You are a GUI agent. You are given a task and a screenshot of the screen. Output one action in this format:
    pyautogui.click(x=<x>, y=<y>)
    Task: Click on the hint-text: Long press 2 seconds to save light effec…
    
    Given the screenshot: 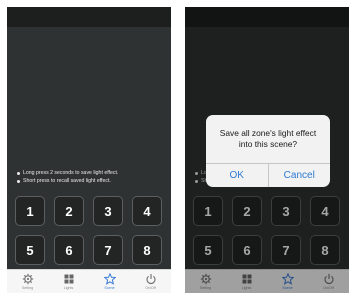 What is the action you would take?
    pyautogui.click(x=71, y=173)
    